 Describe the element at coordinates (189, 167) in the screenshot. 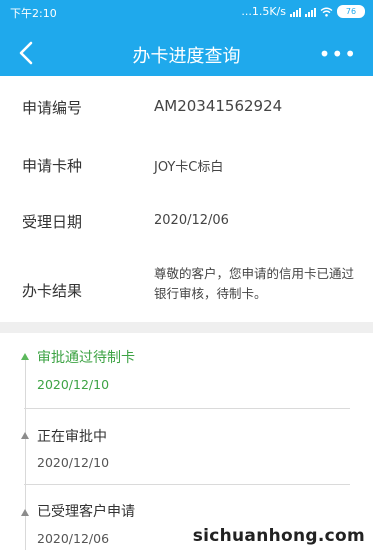

I see `info-value: JOY卡C标白` at that location.